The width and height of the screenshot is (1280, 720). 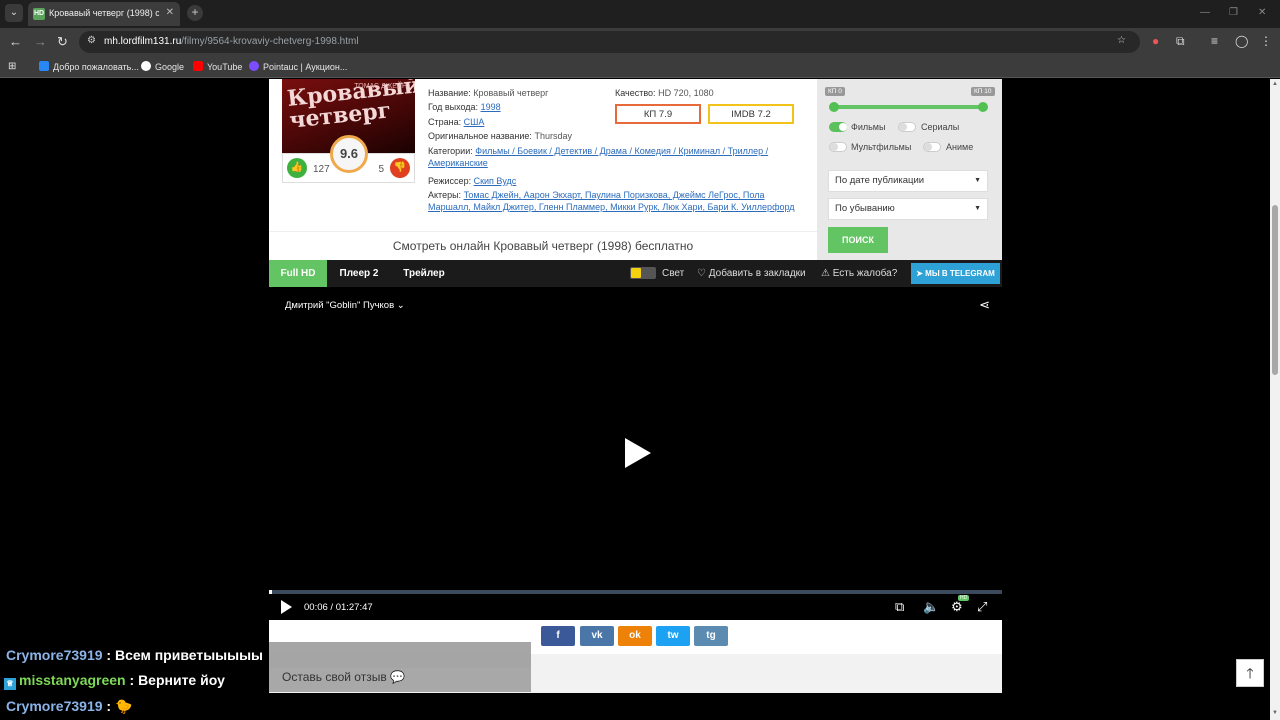 I want to click on review-bar, so click(x=400, y=655).